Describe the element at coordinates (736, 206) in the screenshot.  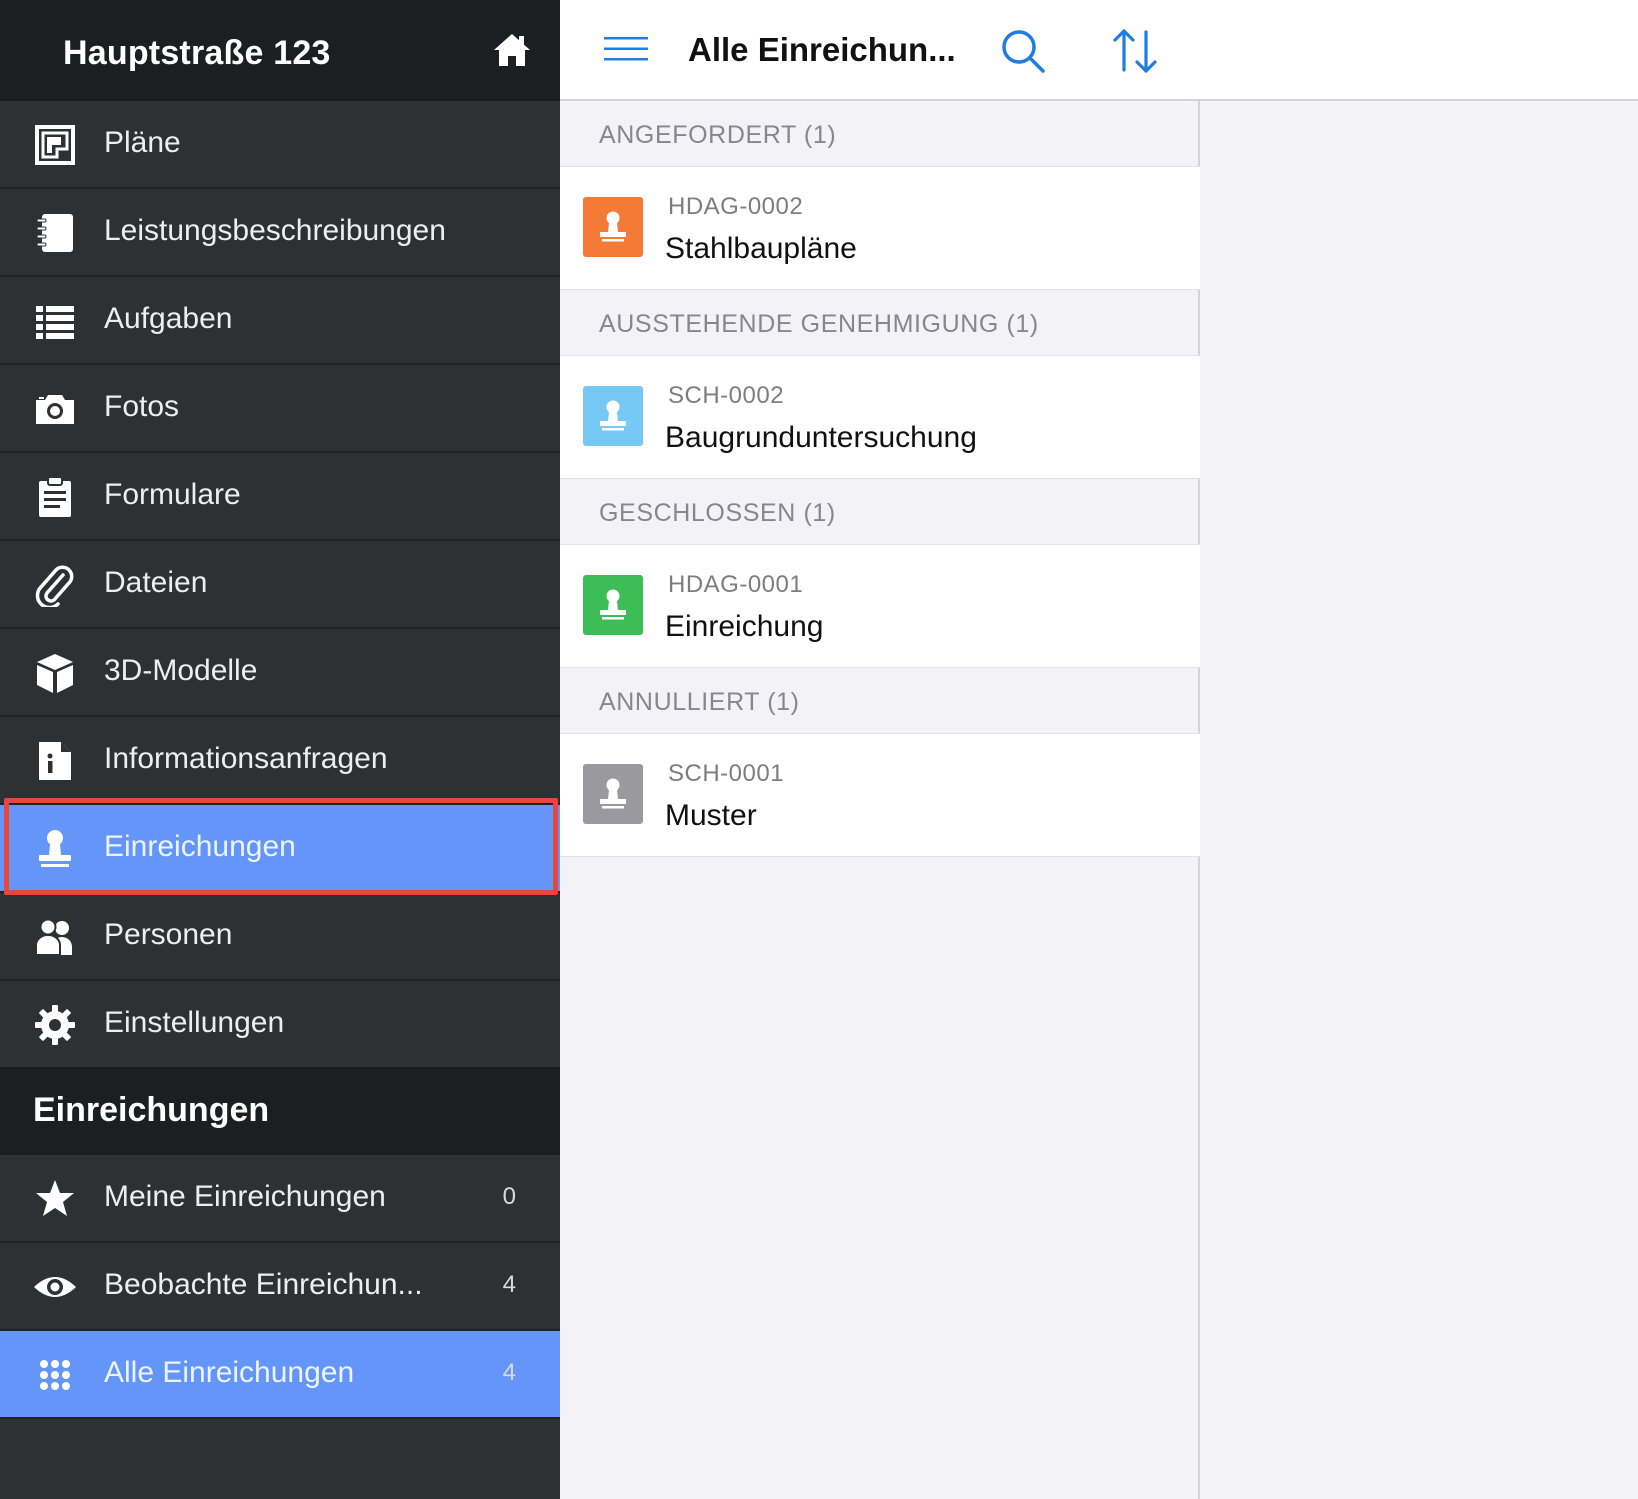
I see `submission-code: HDAG-0002` at that location.